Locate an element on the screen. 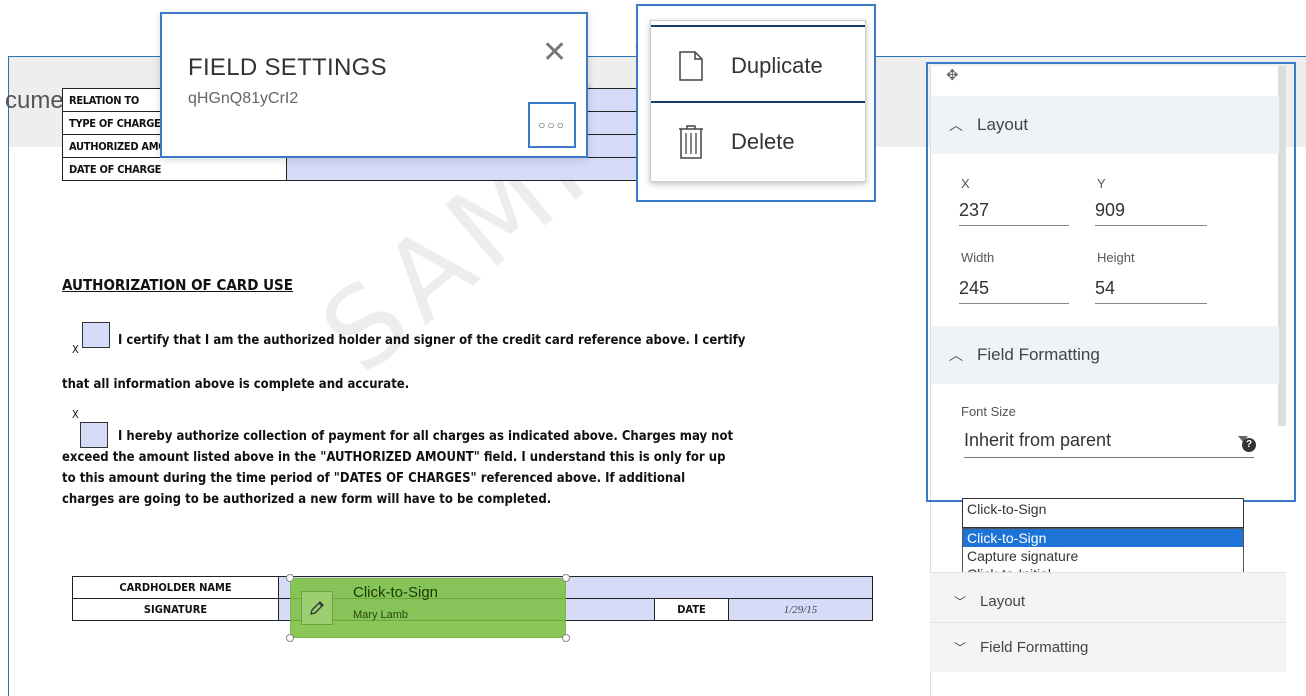 This screenshot has height=696, width=1306. move-icon: ✥ is located at coordinates (952, 75).